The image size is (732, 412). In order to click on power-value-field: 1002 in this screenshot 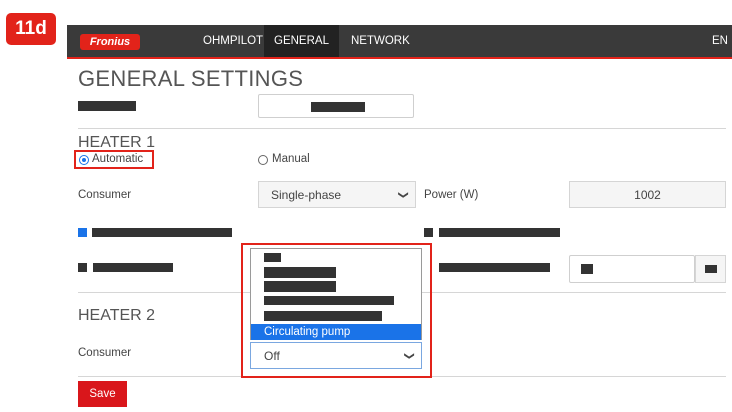, I will do `click(647, 194)`.